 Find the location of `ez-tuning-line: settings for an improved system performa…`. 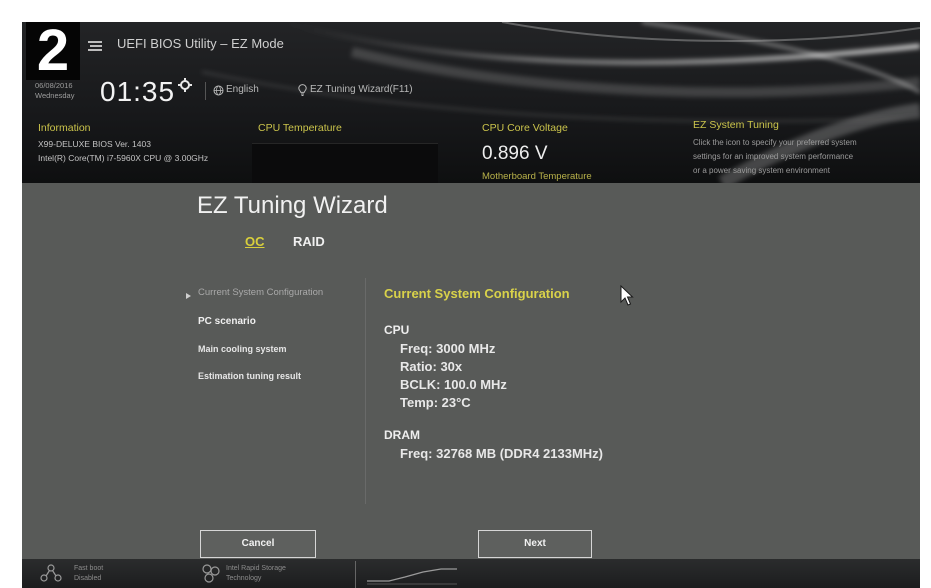

ez-tuning-line: settings for an improved system performa… is located at coordinates (773, 156).